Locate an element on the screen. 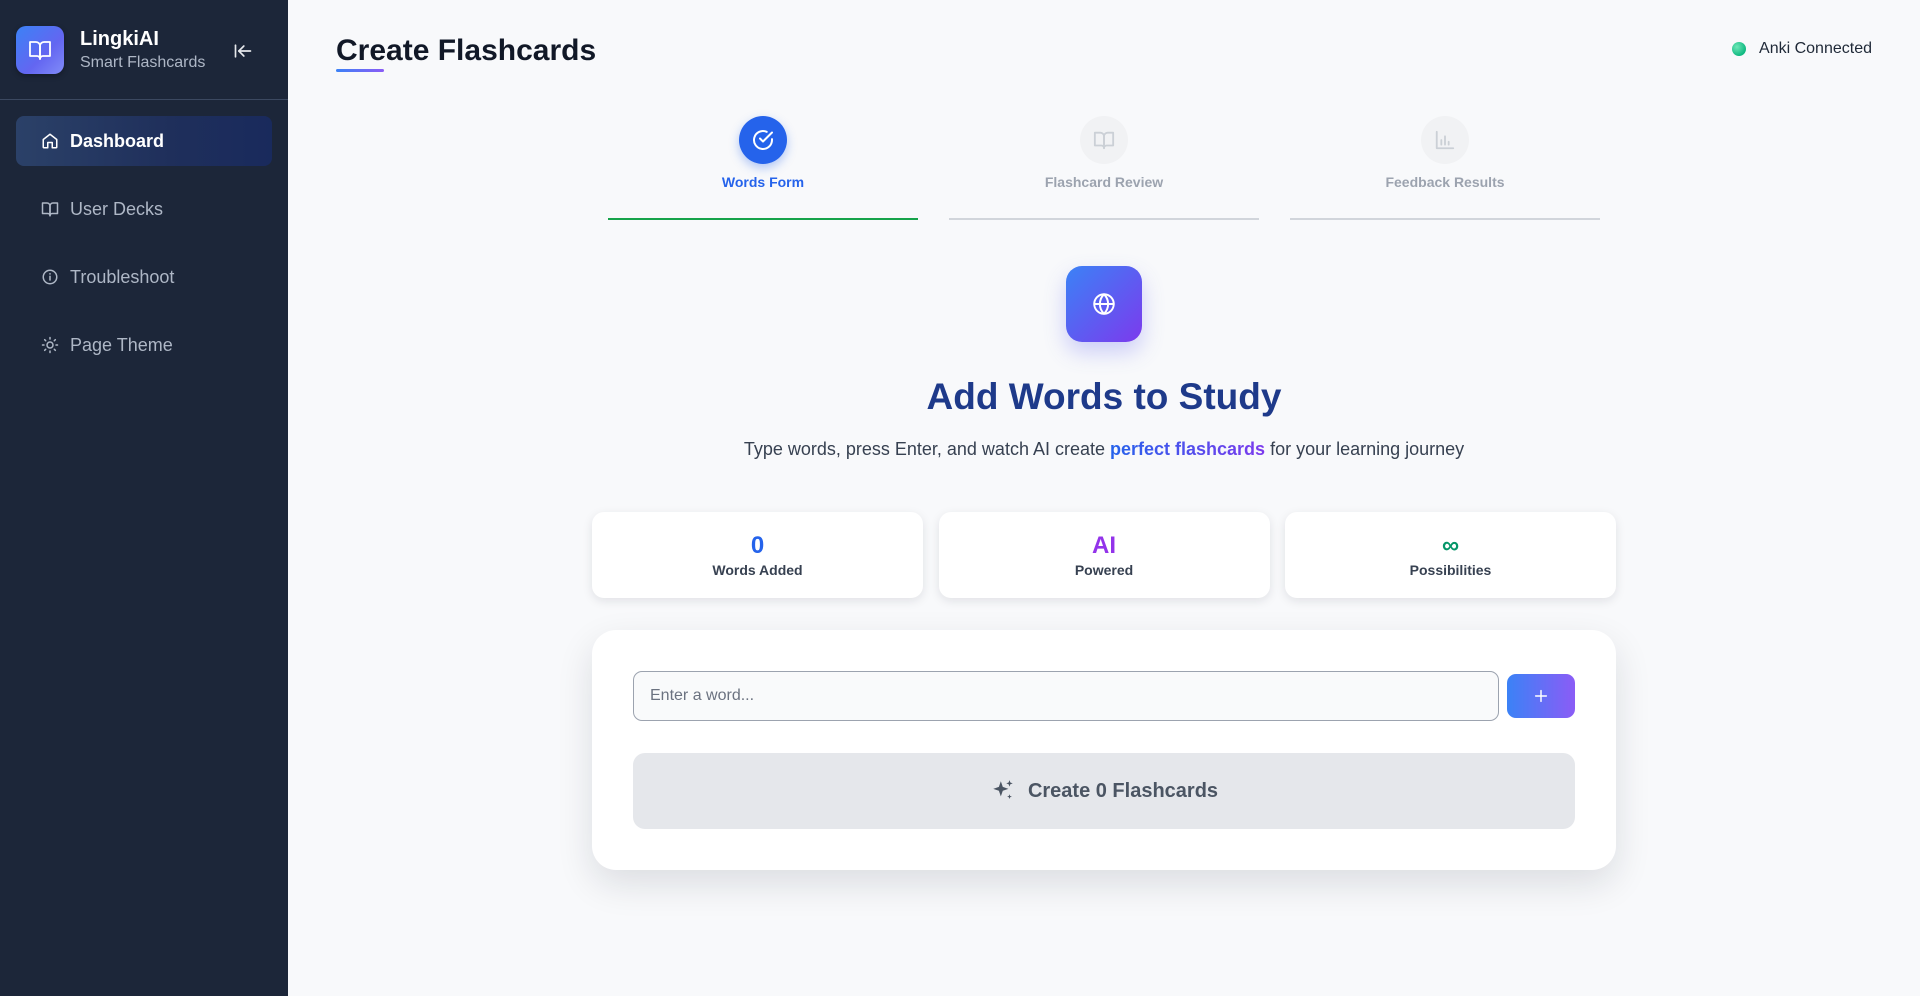 The width and height of the screenshot is (1920, 996). check-circle-icon is located at coordinates (763, 140).